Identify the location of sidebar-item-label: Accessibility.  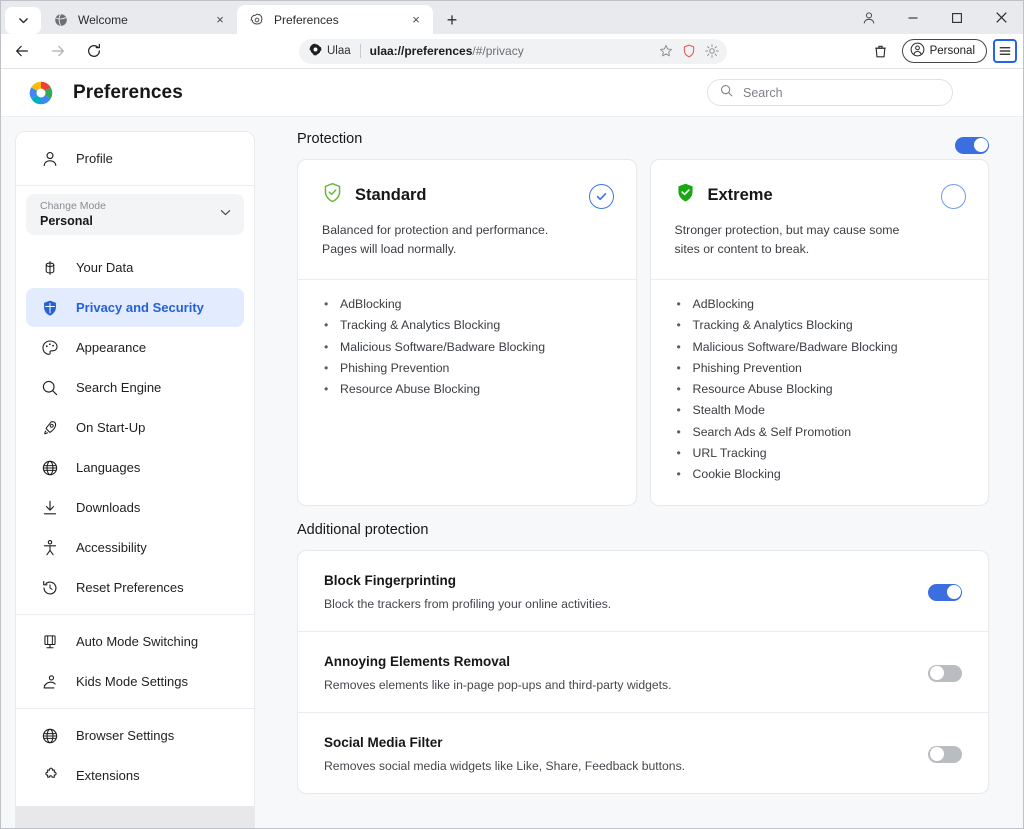
(111, 547).